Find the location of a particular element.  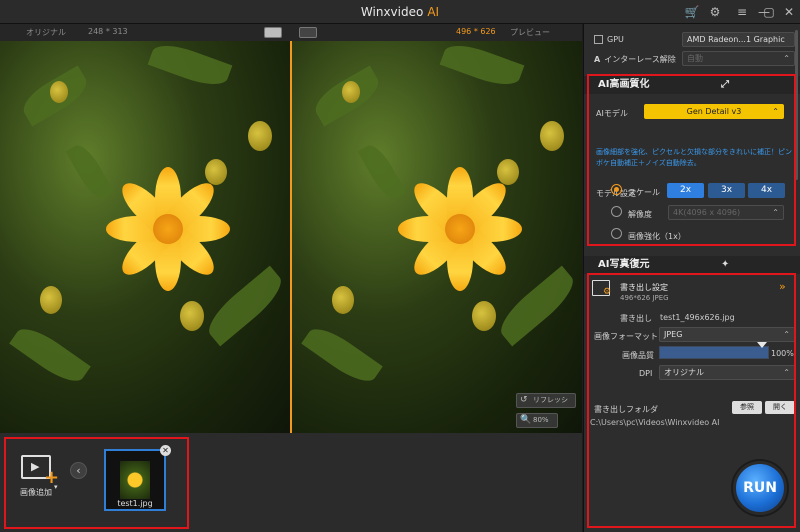

original-dimensions: 248 * 313 is located at coordinates (108, 31).